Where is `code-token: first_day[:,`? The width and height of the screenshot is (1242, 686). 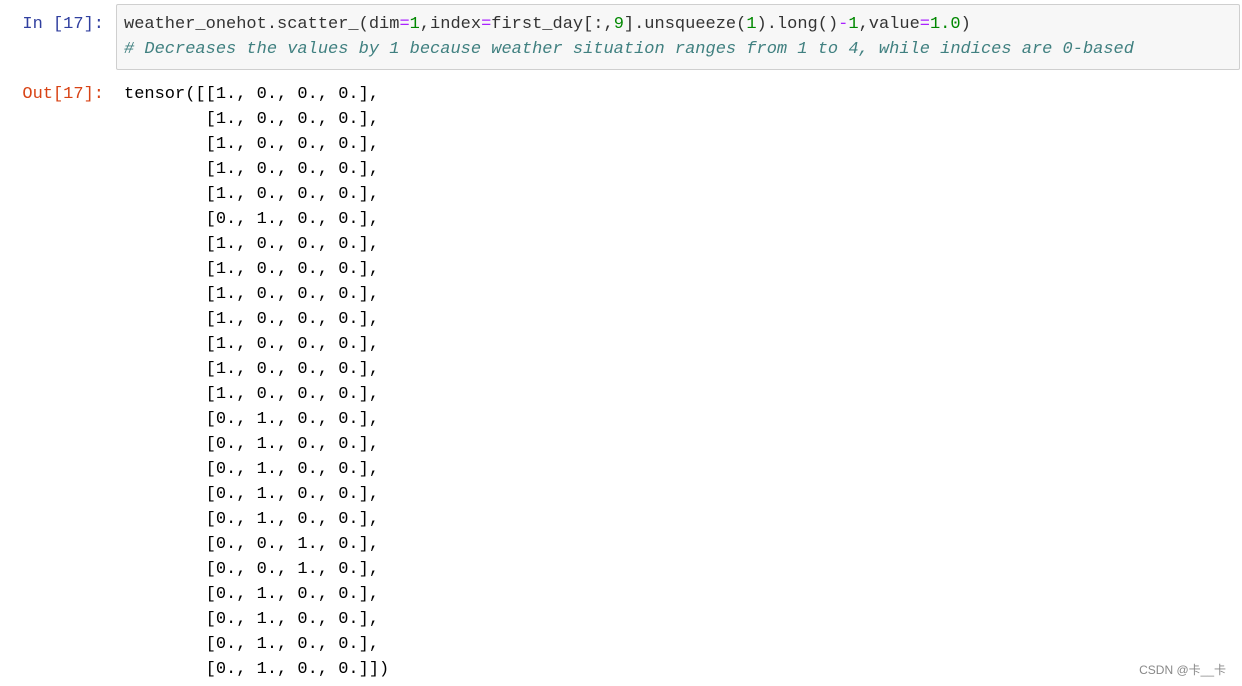
code-token: first_day[:, is located at coordinates (552, 24).